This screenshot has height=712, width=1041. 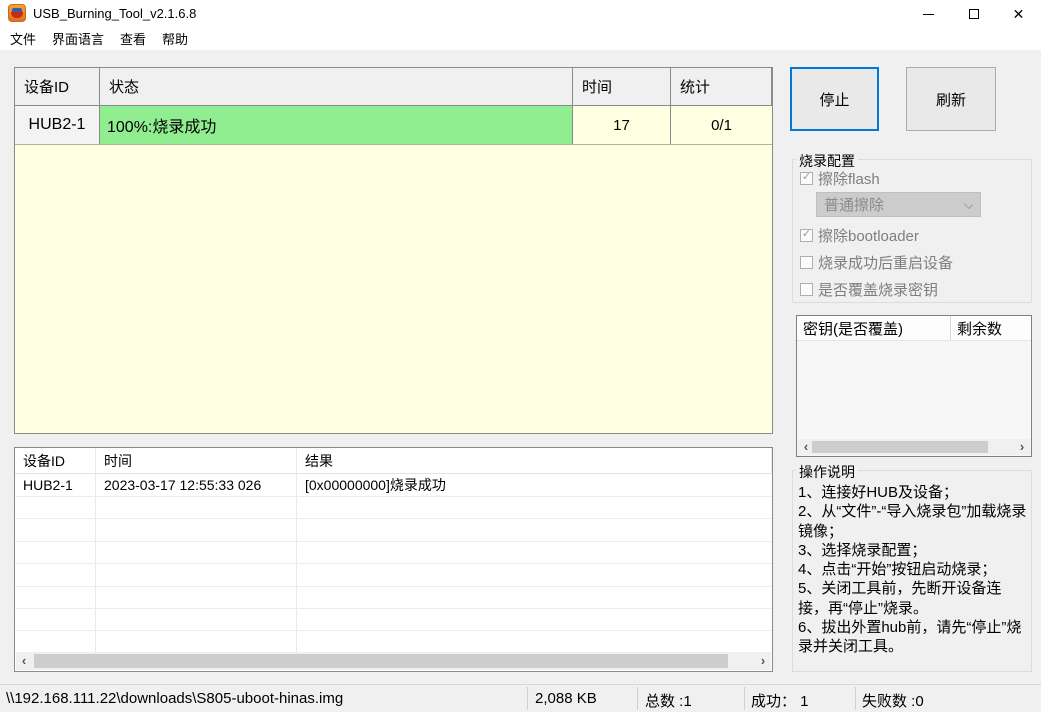 I want to click on erase-bootloader-label: 擦除bootloader, so click(x=868, y=236).